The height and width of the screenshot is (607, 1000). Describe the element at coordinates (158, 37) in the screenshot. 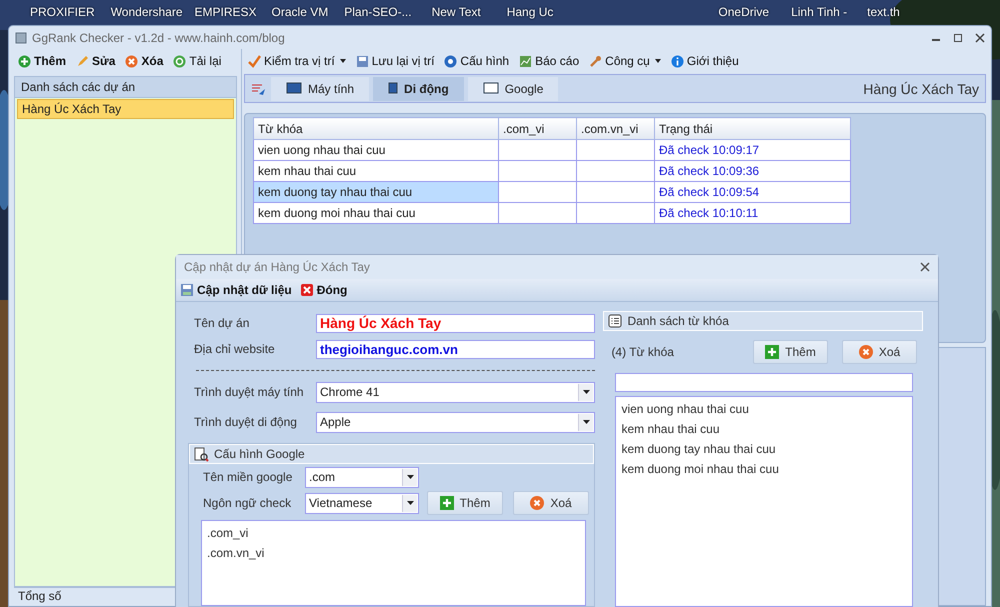

I see `window-title: GgRank Checker - v1.2d - www.hainh.com/blog` at that location.